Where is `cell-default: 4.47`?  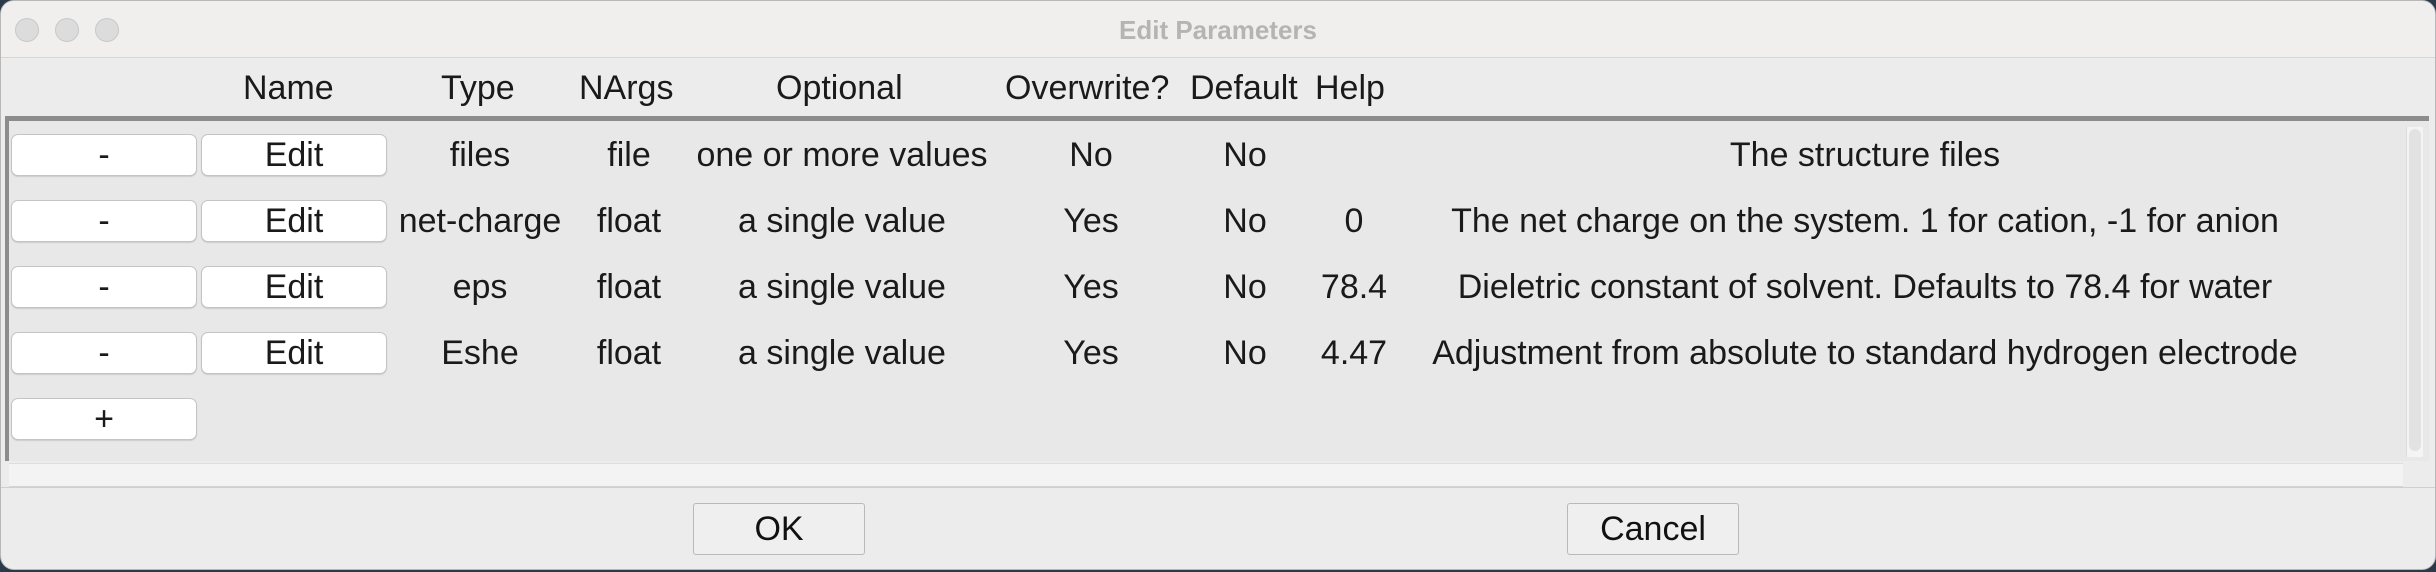
cell-default: 4.47 is located at coordinates (1354, 353).